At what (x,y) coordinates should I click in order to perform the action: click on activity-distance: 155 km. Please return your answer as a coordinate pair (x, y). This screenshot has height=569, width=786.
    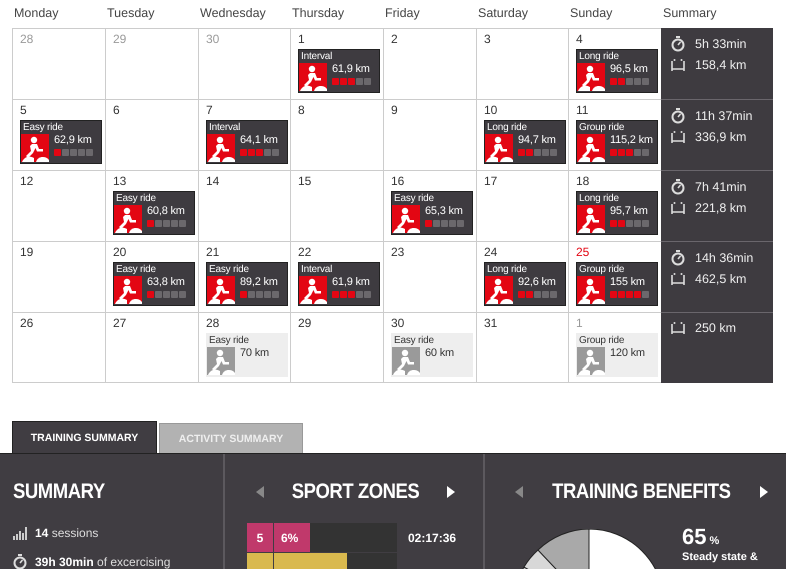
    Looking at the image, I should click on (628, 282).